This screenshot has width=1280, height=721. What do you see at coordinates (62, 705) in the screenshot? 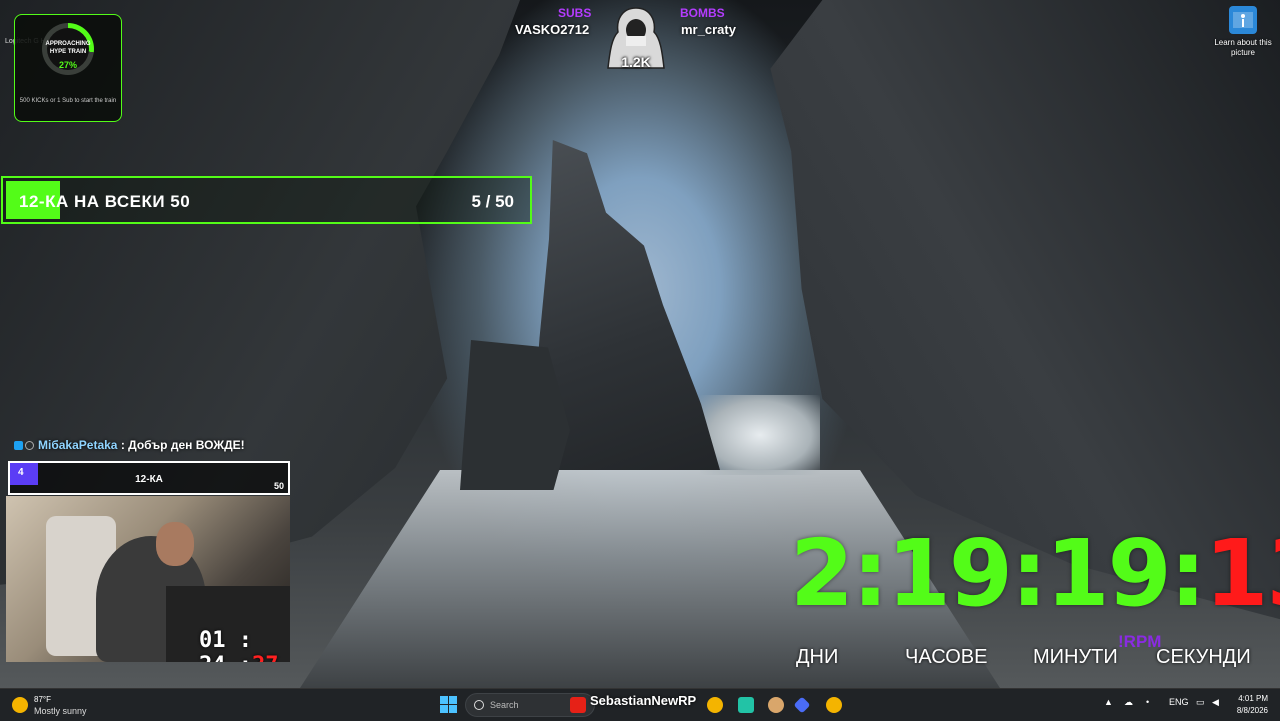
I see `weather-widget: 87°F Mostly sunny` at bounding box center [62, 705].